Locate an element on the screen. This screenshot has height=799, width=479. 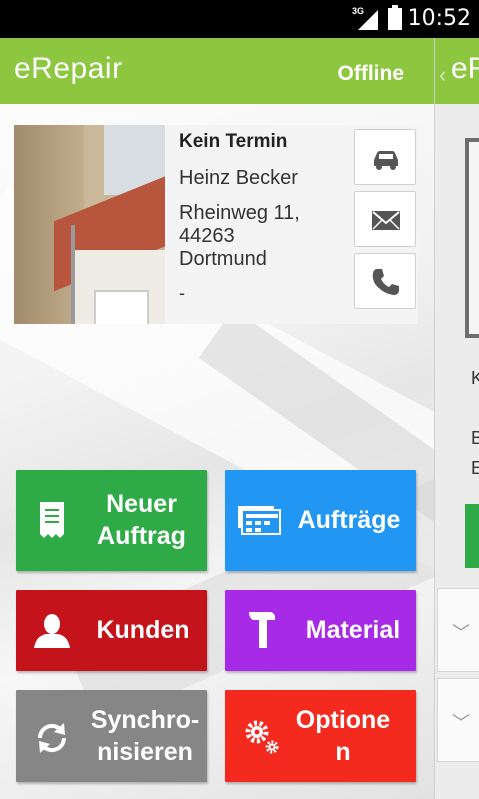
new-order-tile: Neuer Auftrag is located at coordinates (111, 520).